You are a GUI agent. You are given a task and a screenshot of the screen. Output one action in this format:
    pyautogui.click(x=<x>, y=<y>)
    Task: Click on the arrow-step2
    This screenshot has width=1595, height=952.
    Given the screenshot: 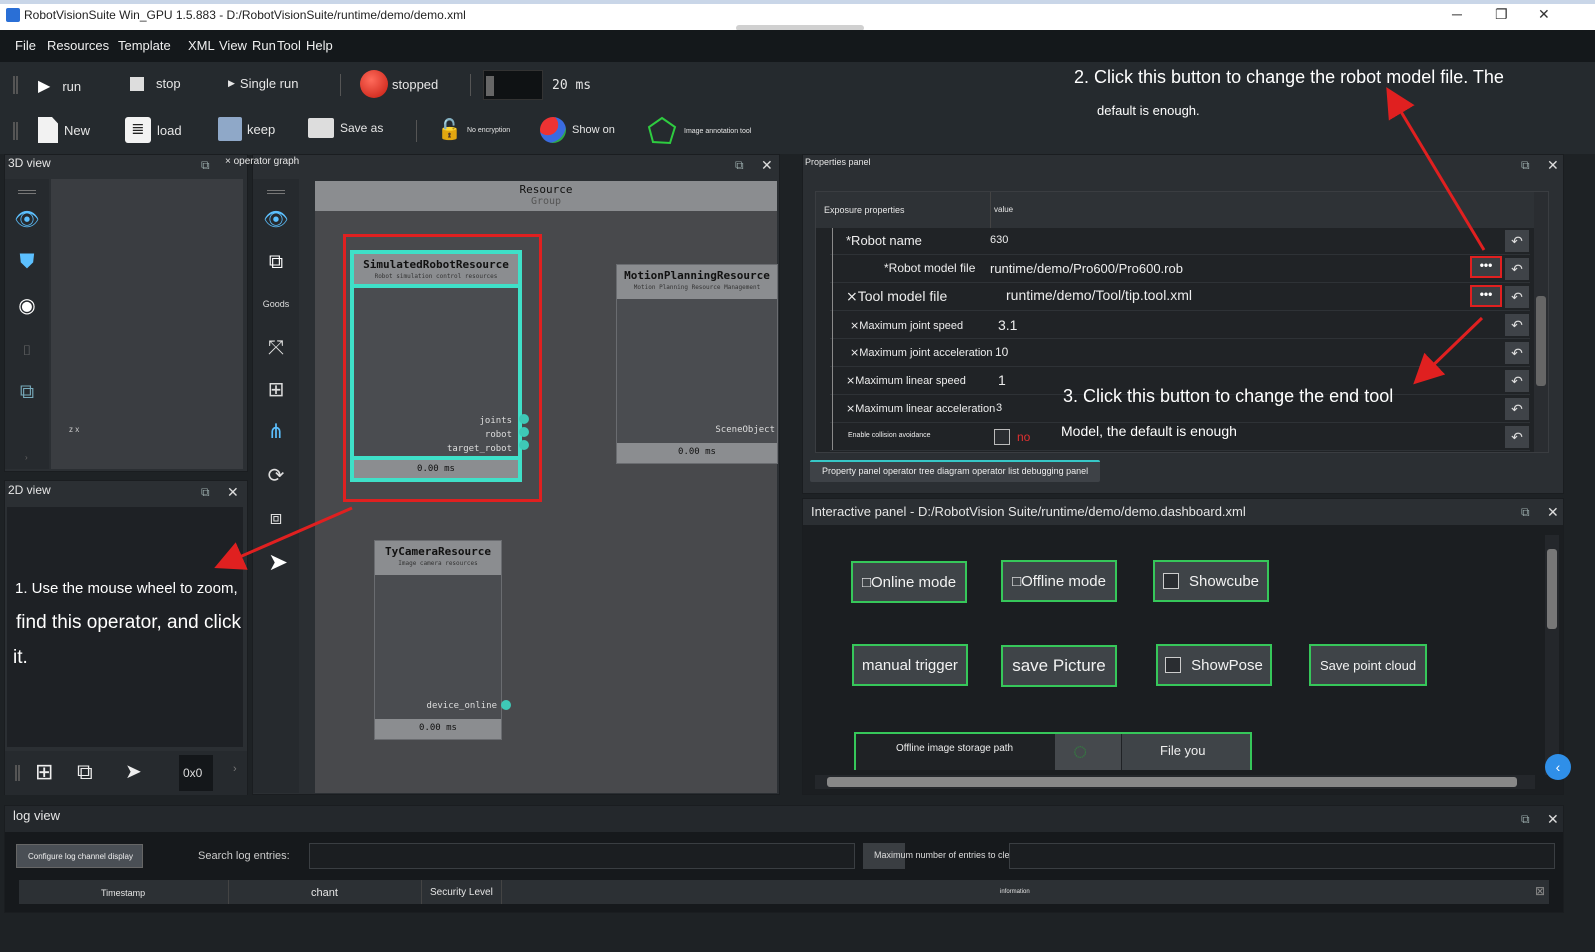 What is the action you would take?
    pyautogui.click(x=1436, y=169)
    